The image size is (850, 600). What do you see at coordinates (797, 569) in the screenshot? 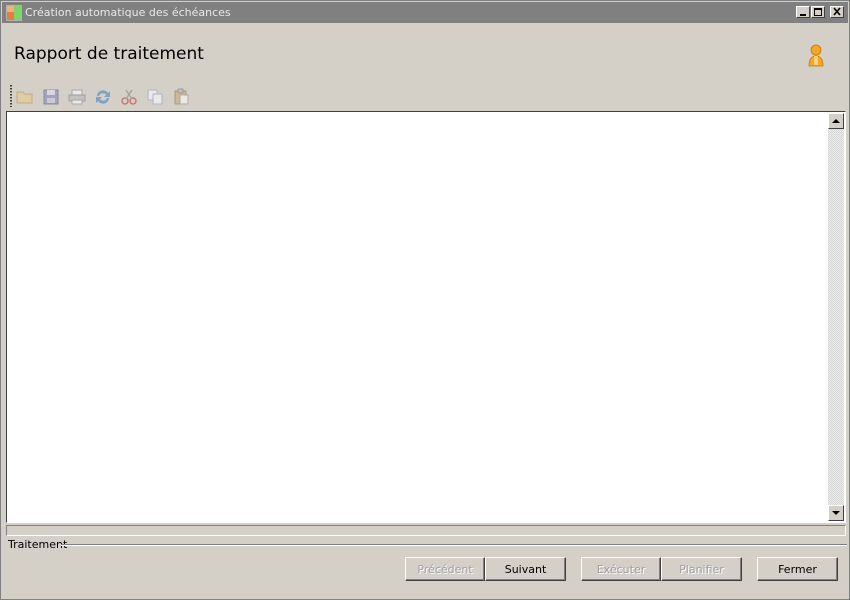
I see `close-dialog-button: Fermer` at bounding box center [797, 569].